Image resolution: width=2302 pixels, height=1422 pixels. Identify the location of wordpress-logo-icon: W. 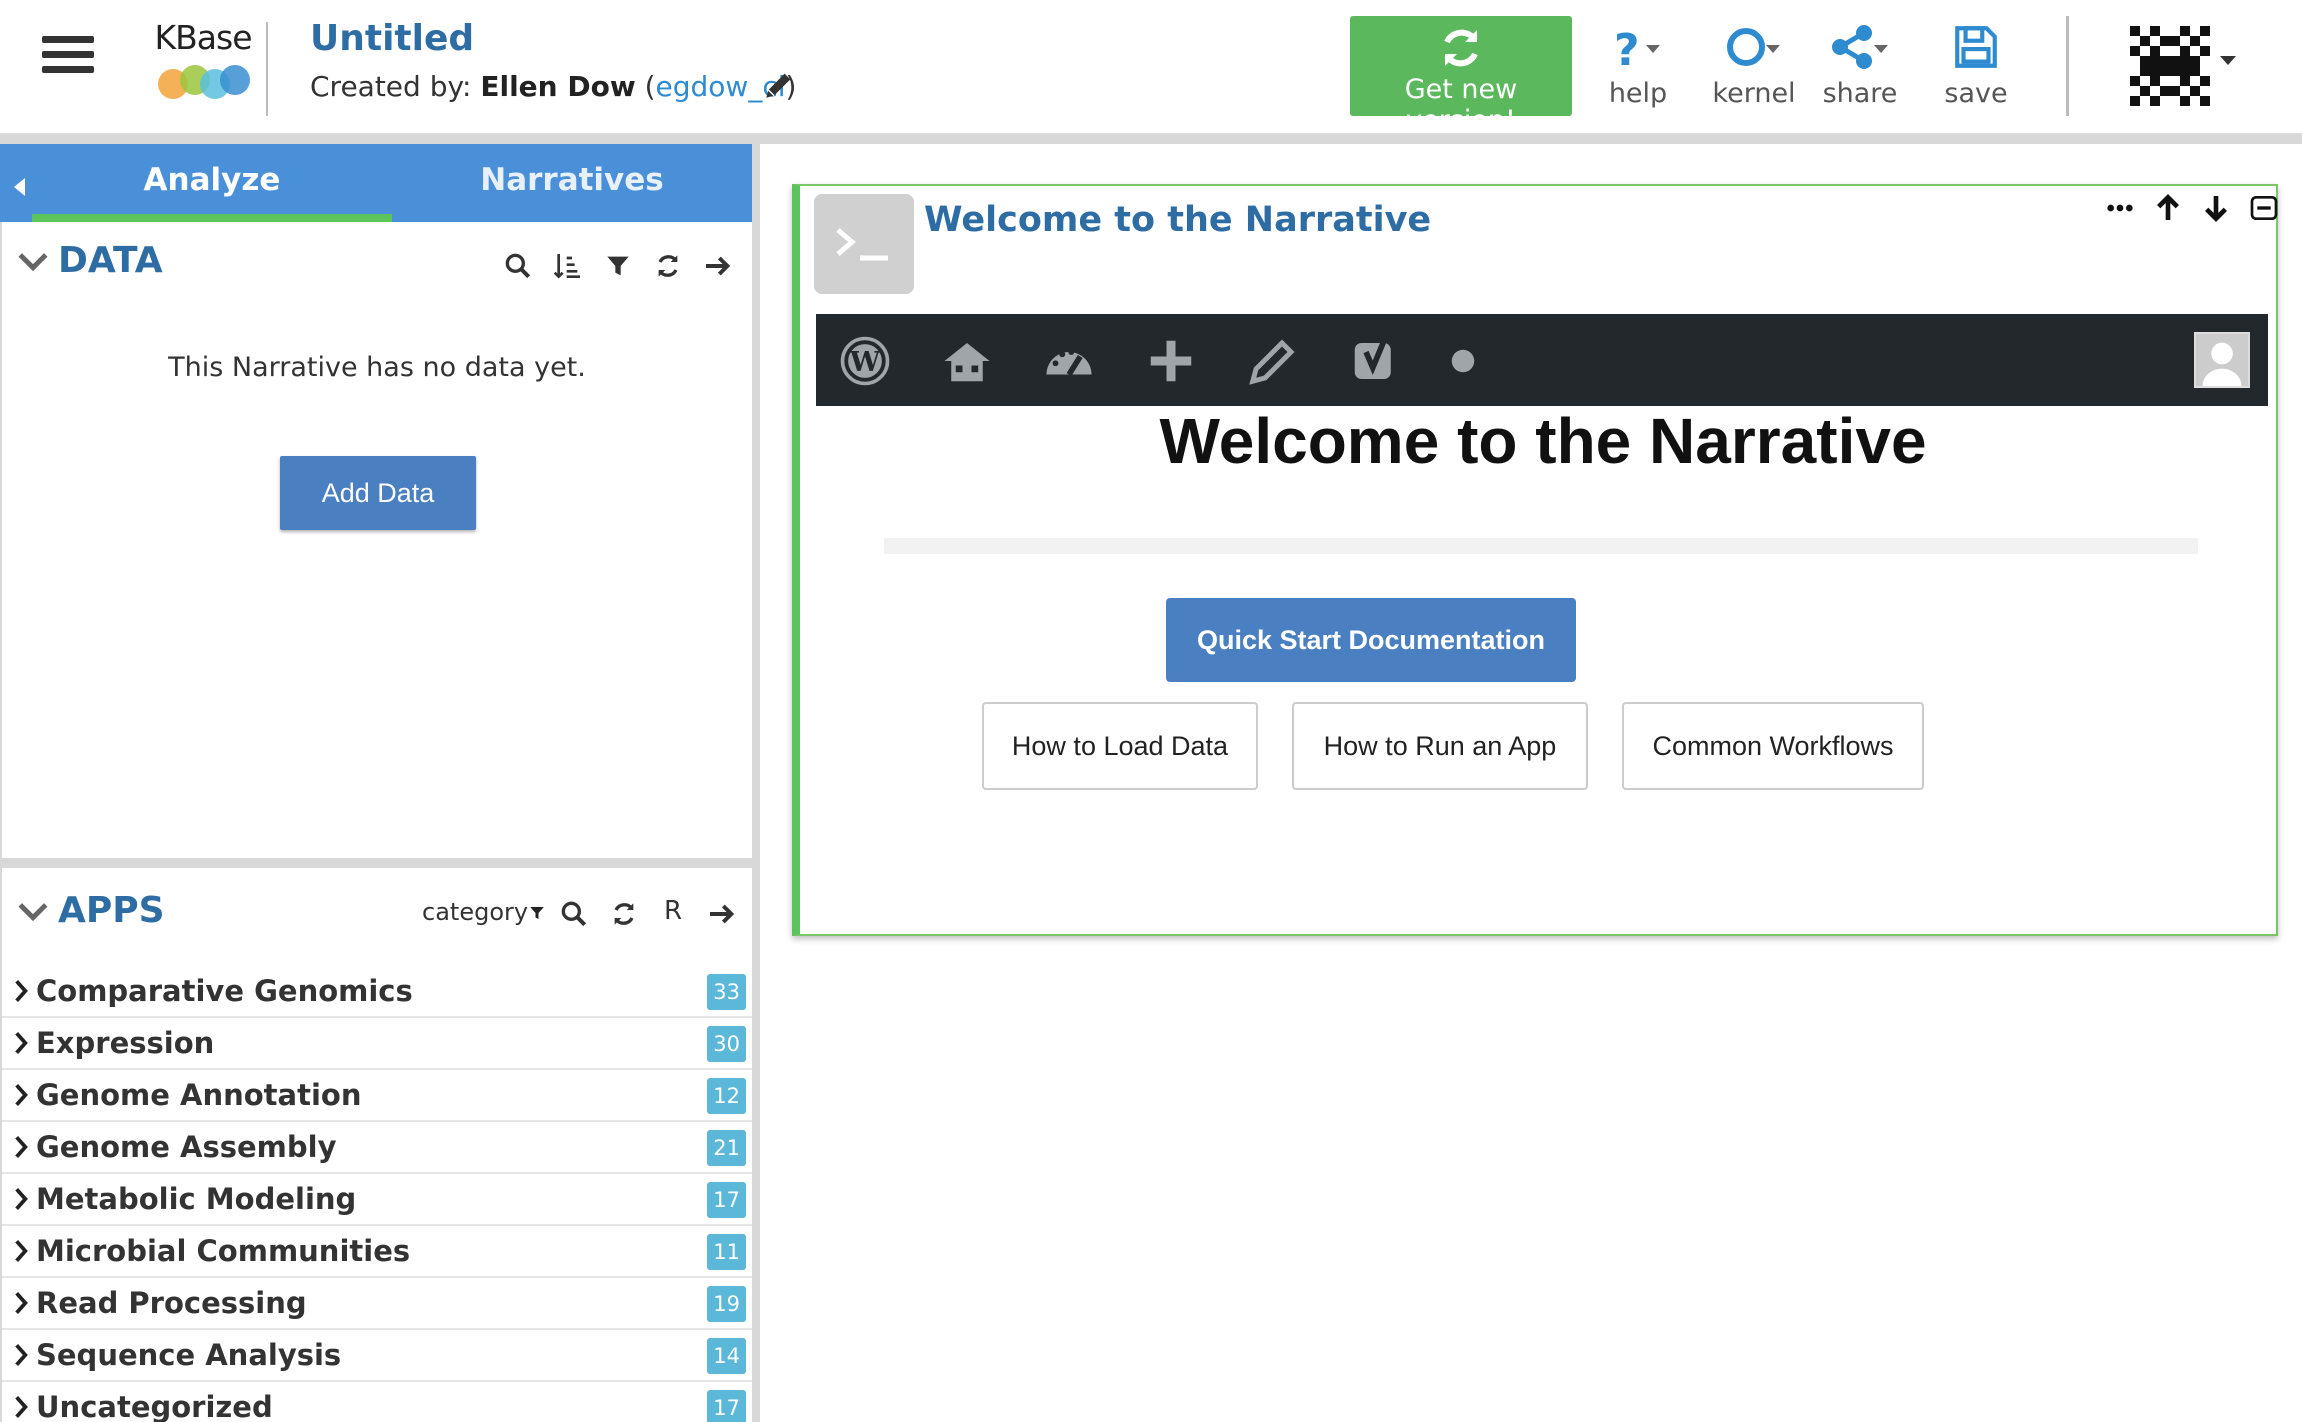
(865, 361).